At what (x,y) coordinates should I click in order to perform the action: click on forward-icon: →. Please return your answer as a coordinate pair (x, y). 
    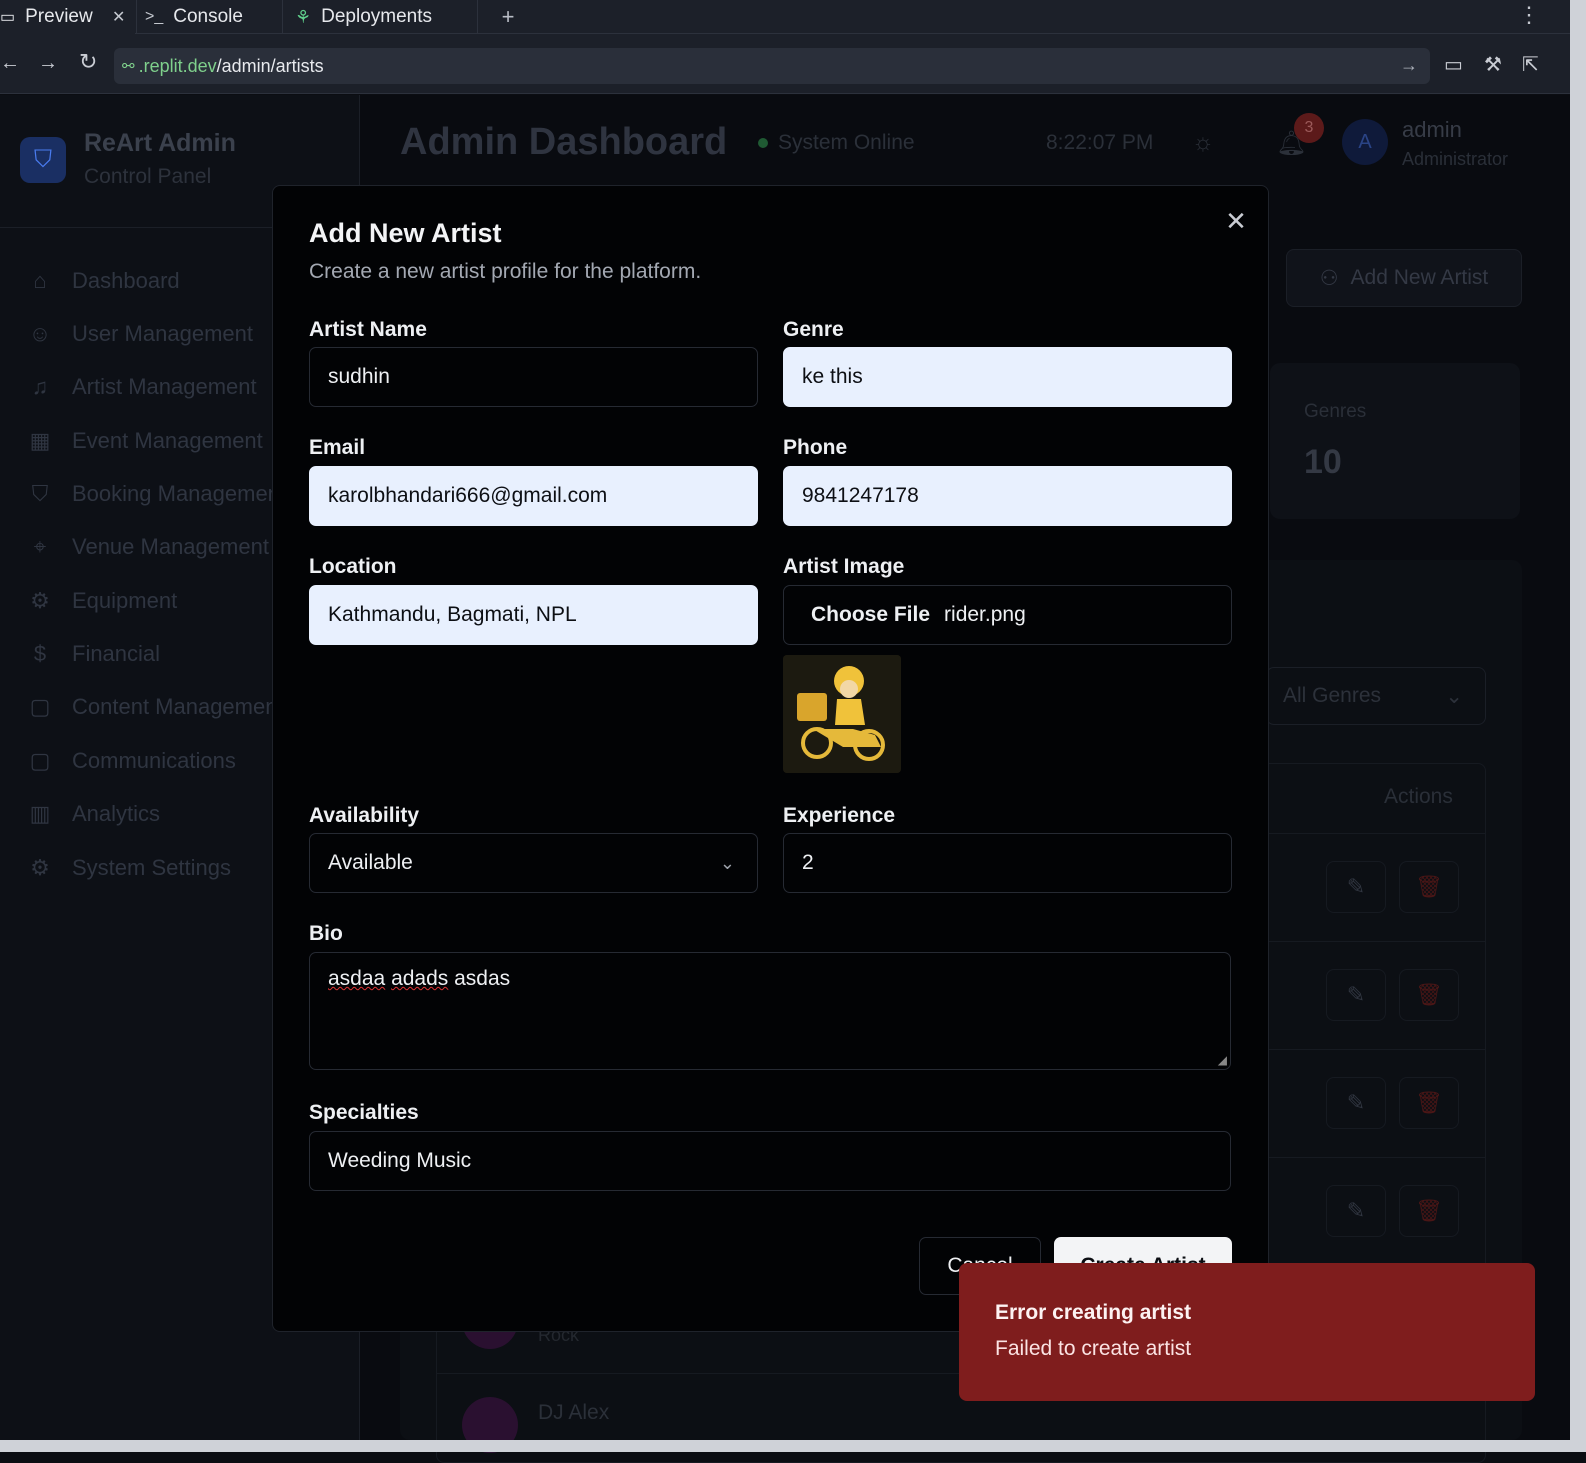
    Looking at the image, I should click on (48, 63).